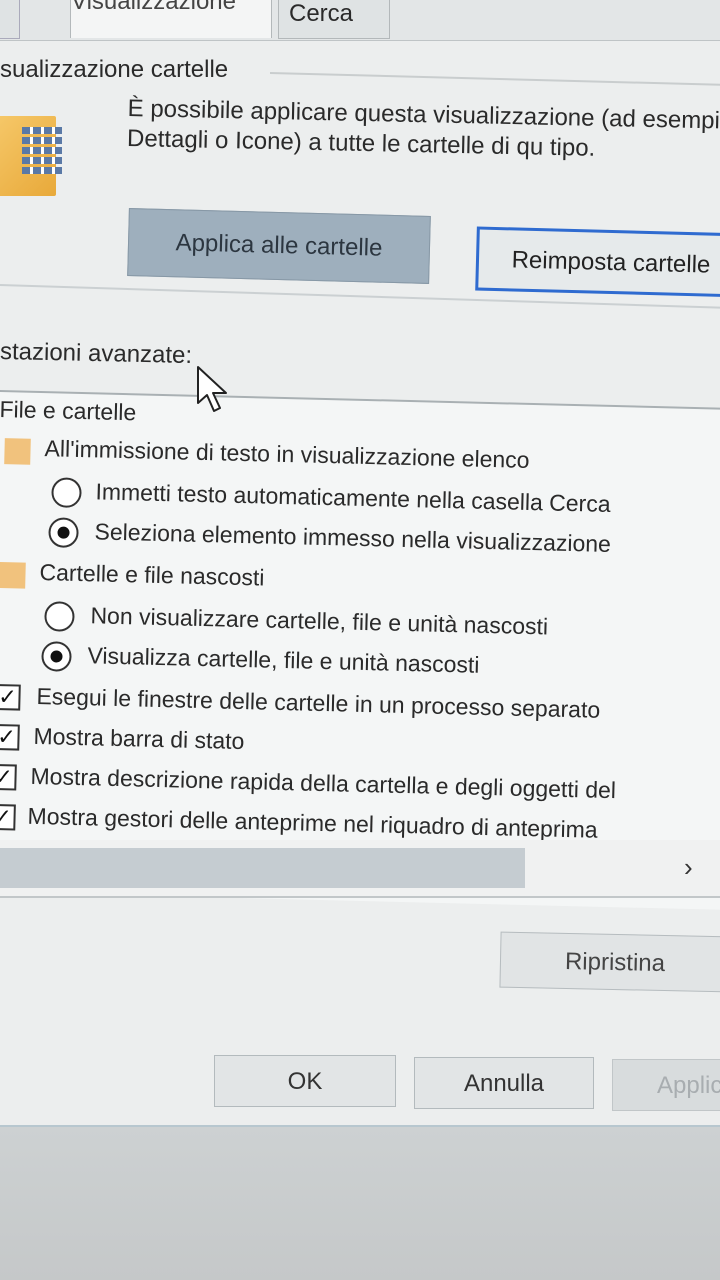 This screenshot has width=720, height=1280. I want to click on restore-defaults-button: Ripristina, so click(609, 962).